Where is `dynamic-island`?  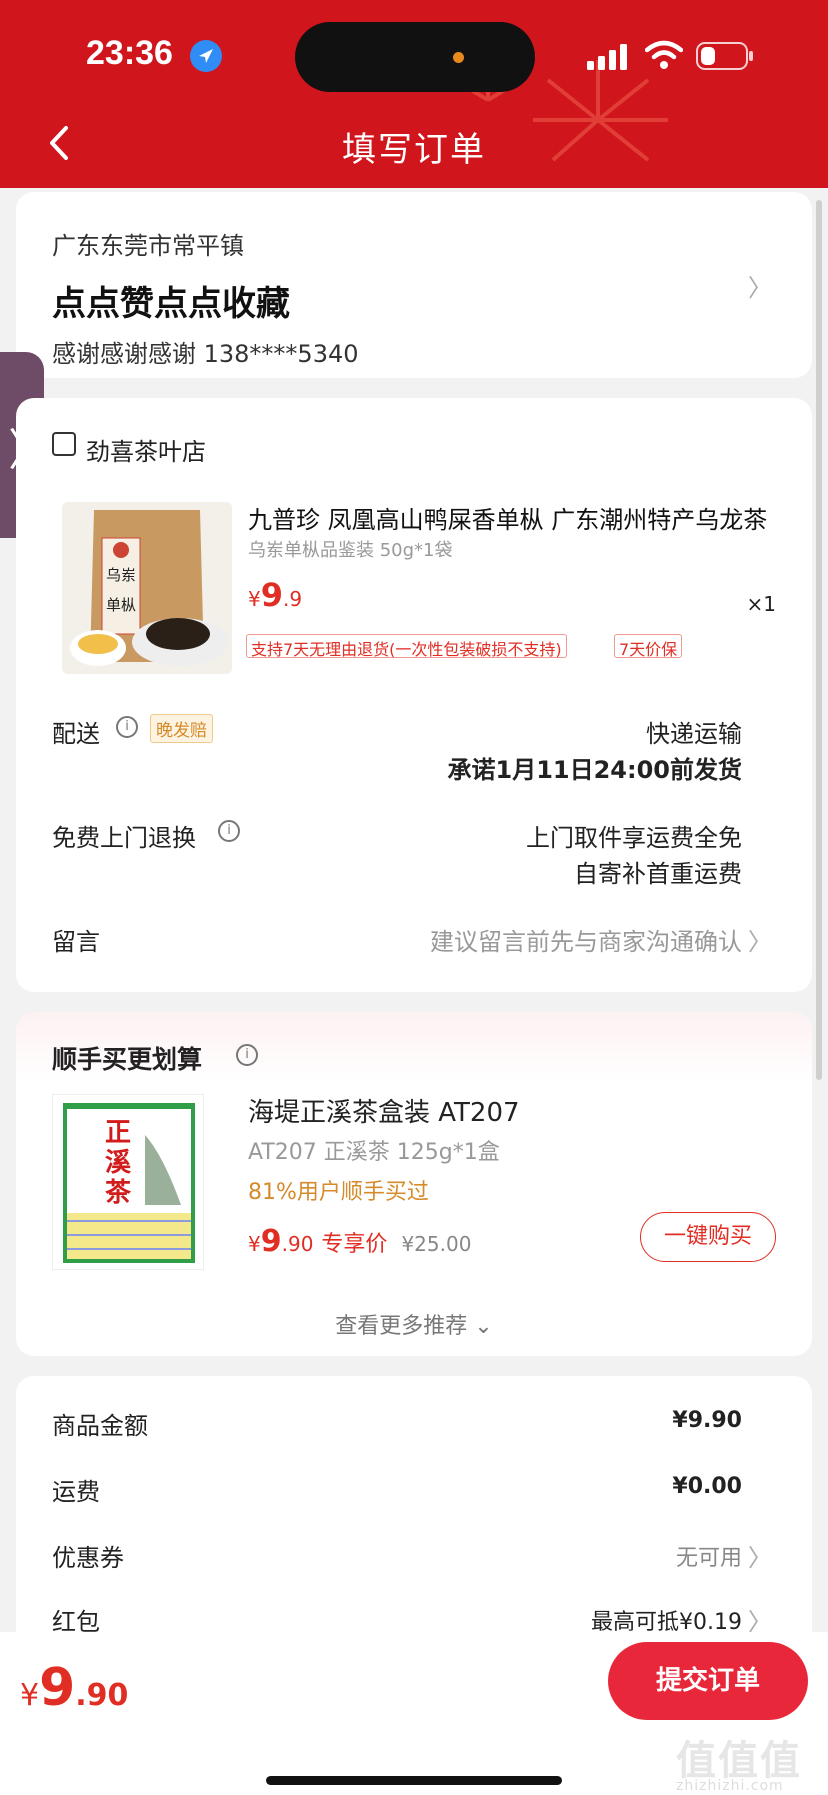
dynamic-island is located at coordinates (415, 57).